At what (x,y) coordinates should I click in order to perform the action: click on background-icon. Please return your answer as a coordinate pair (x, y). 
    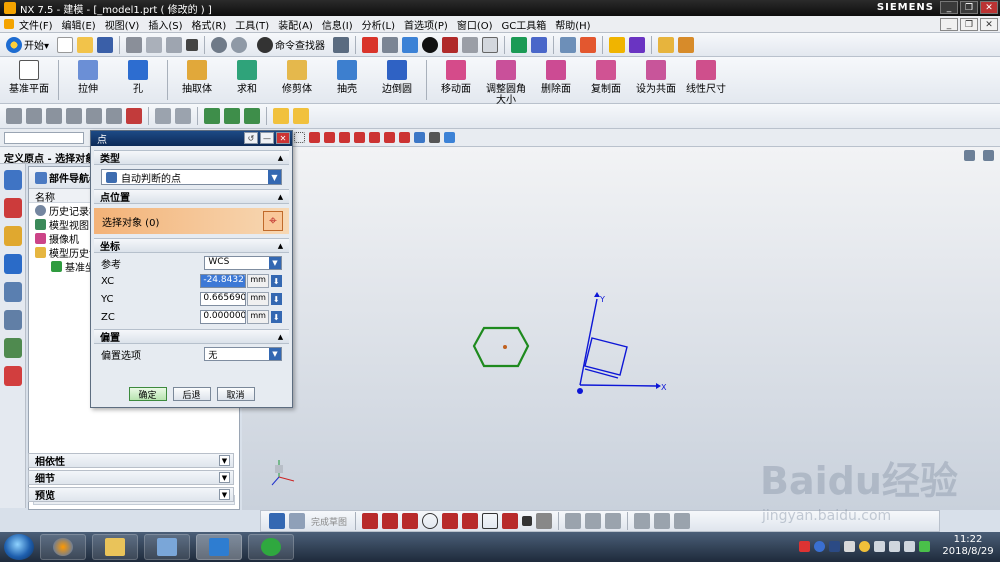
    Looking at the image, I should click on (490, 44).